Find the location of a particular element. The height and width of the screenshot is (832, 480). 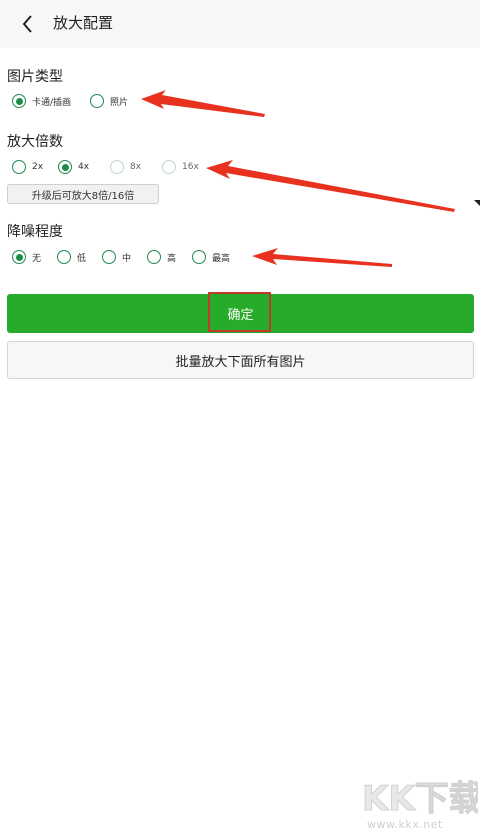

radio-label: 卡通/插画 is located at coordinates (52, 102).